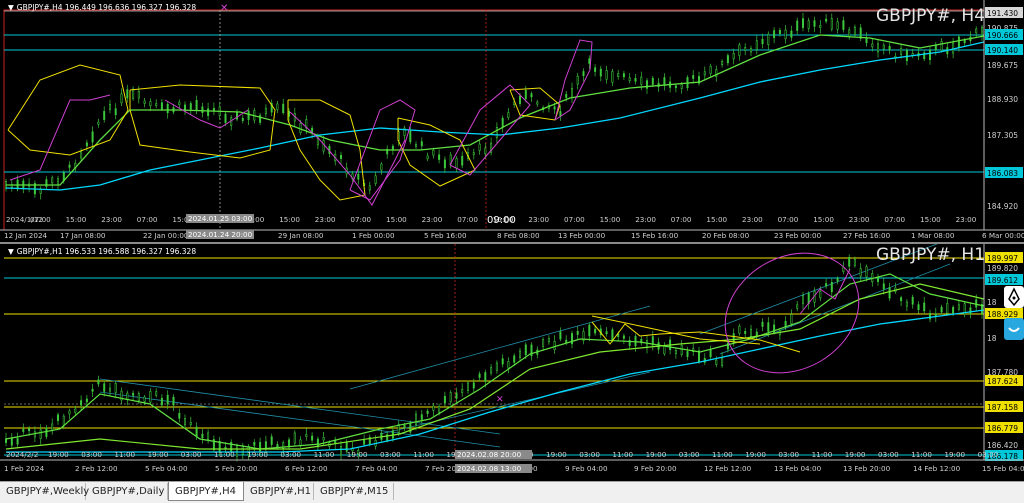 The width and height of the screenshot is (1024, 503). What do you see at coordinates (1002, 280) in the screenshot?
I see `h1-price-label: 189.612` at bounding box center [1002, 280].